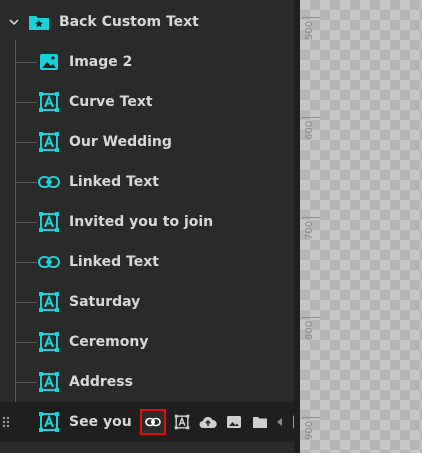 This screenshot has width=422, height=453. What do you see at coordinates (129, 22) in the screenshot?
I see `layer-label: Back Custom Text` at bounding box center [129, 22].